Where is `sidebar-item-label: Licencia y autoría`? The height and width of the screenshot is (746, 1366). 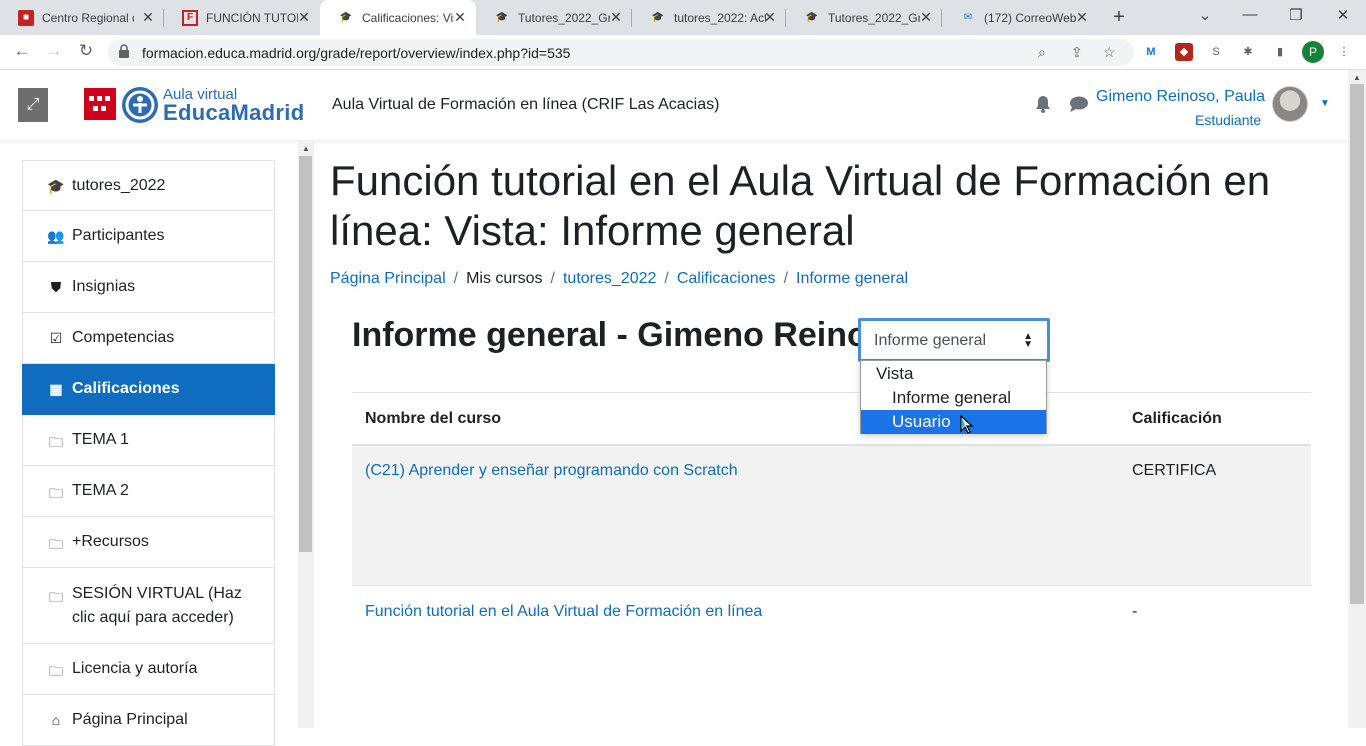
sidebar-item-label: Licencia y autoría is located at coordinates (135, 668).